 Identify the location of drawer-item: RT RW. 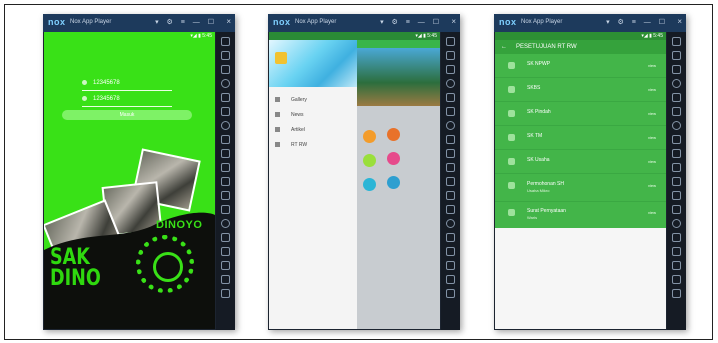
(291, 145).